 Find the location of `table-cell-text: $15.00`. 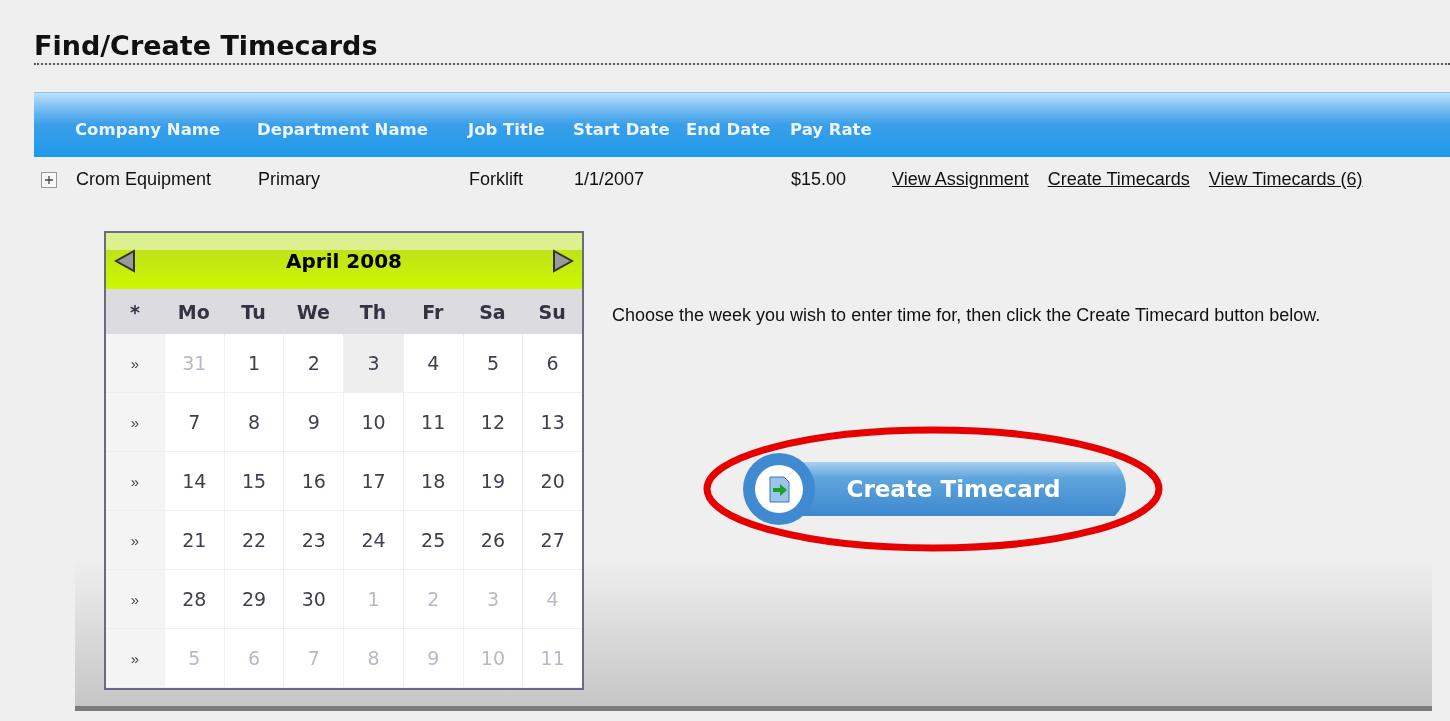

table-cell-text: $15.00 is located at coordinates (819, 179).